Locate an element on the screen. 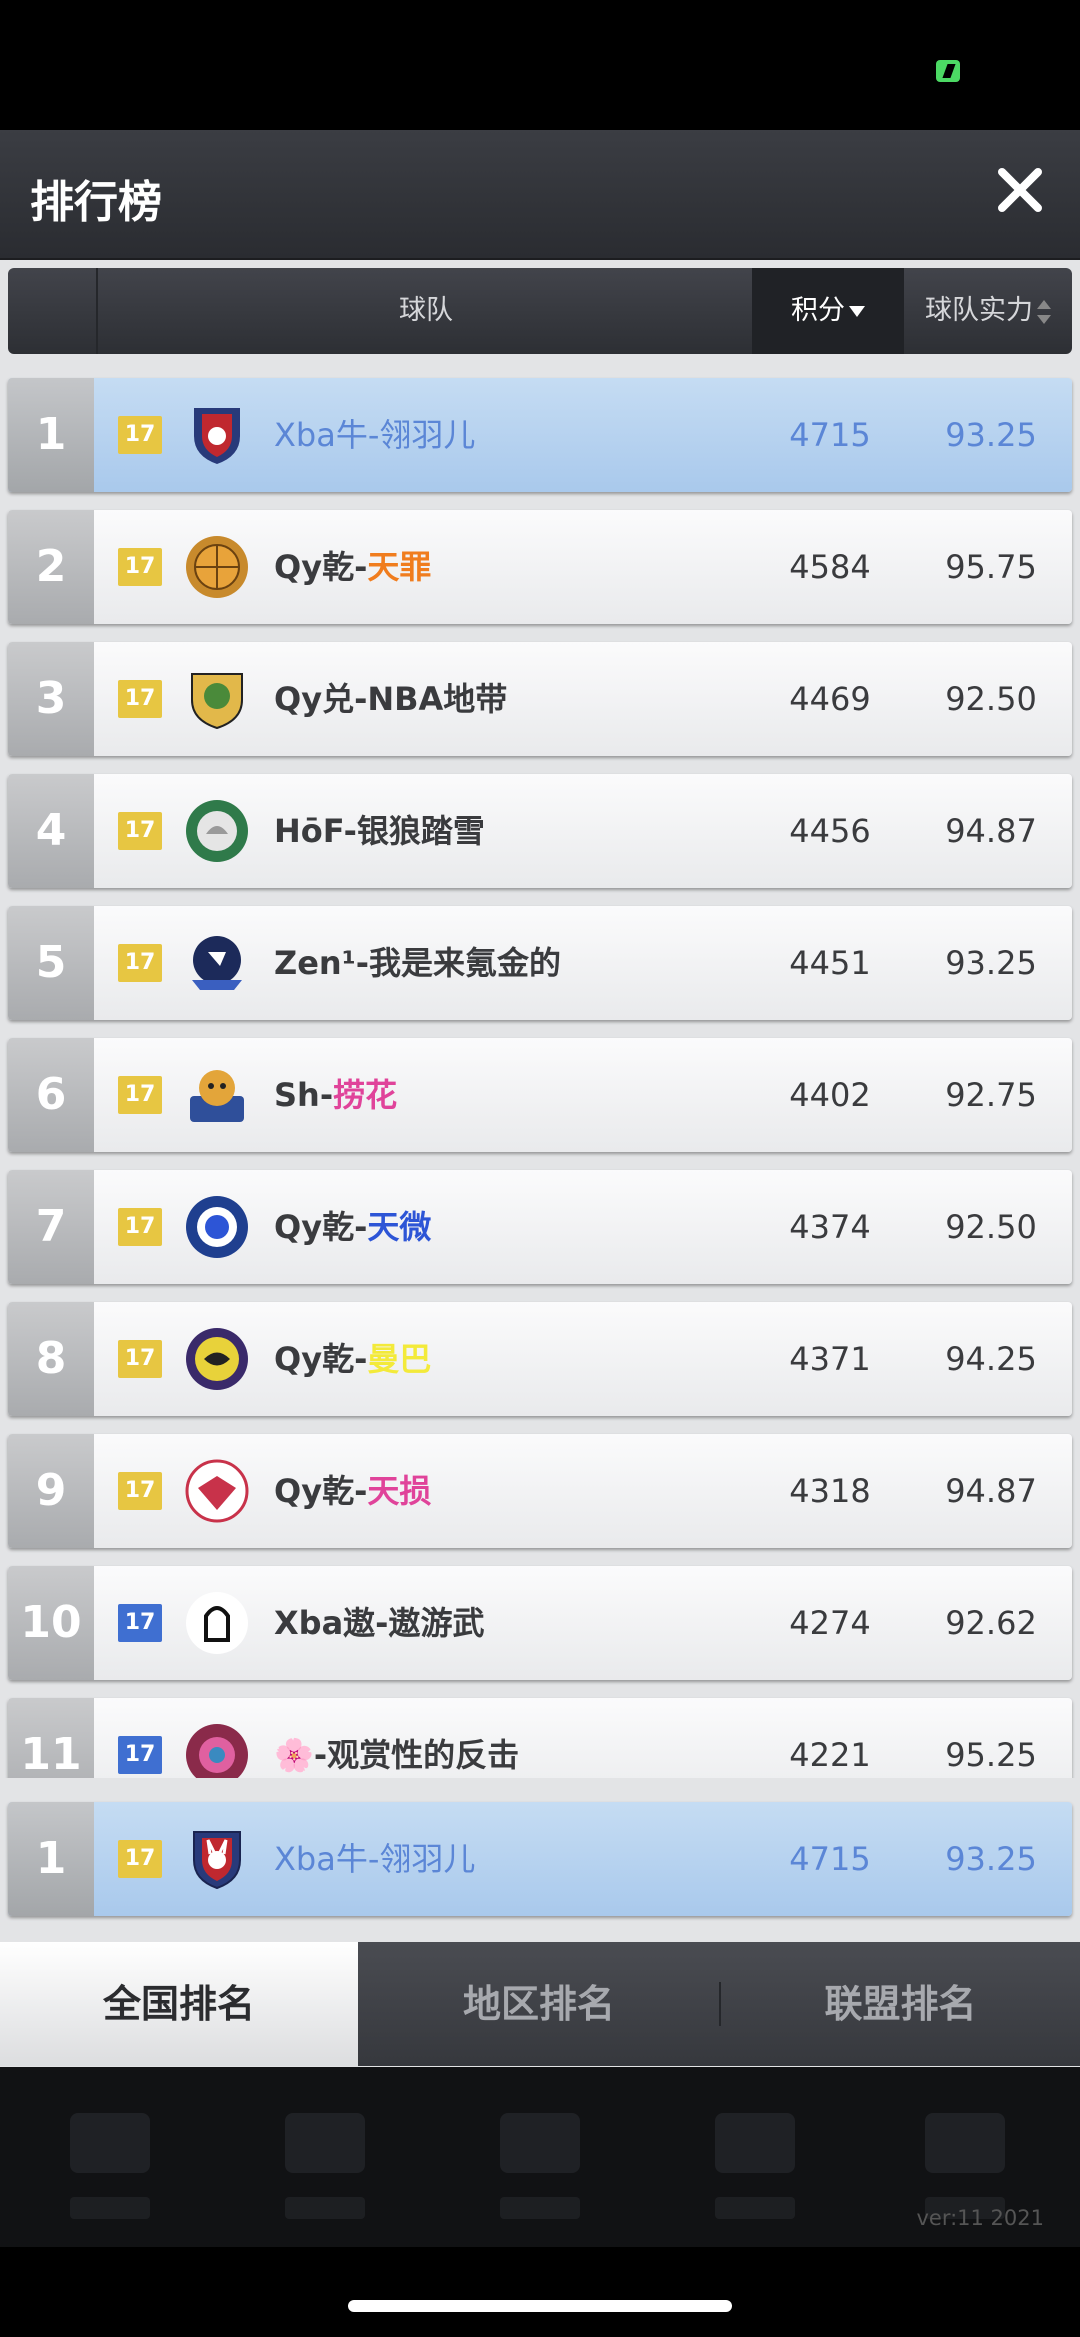 The height and width of the screenshot is (2337, 1080). rank-number: 2 is located at coordinates (51, 567).